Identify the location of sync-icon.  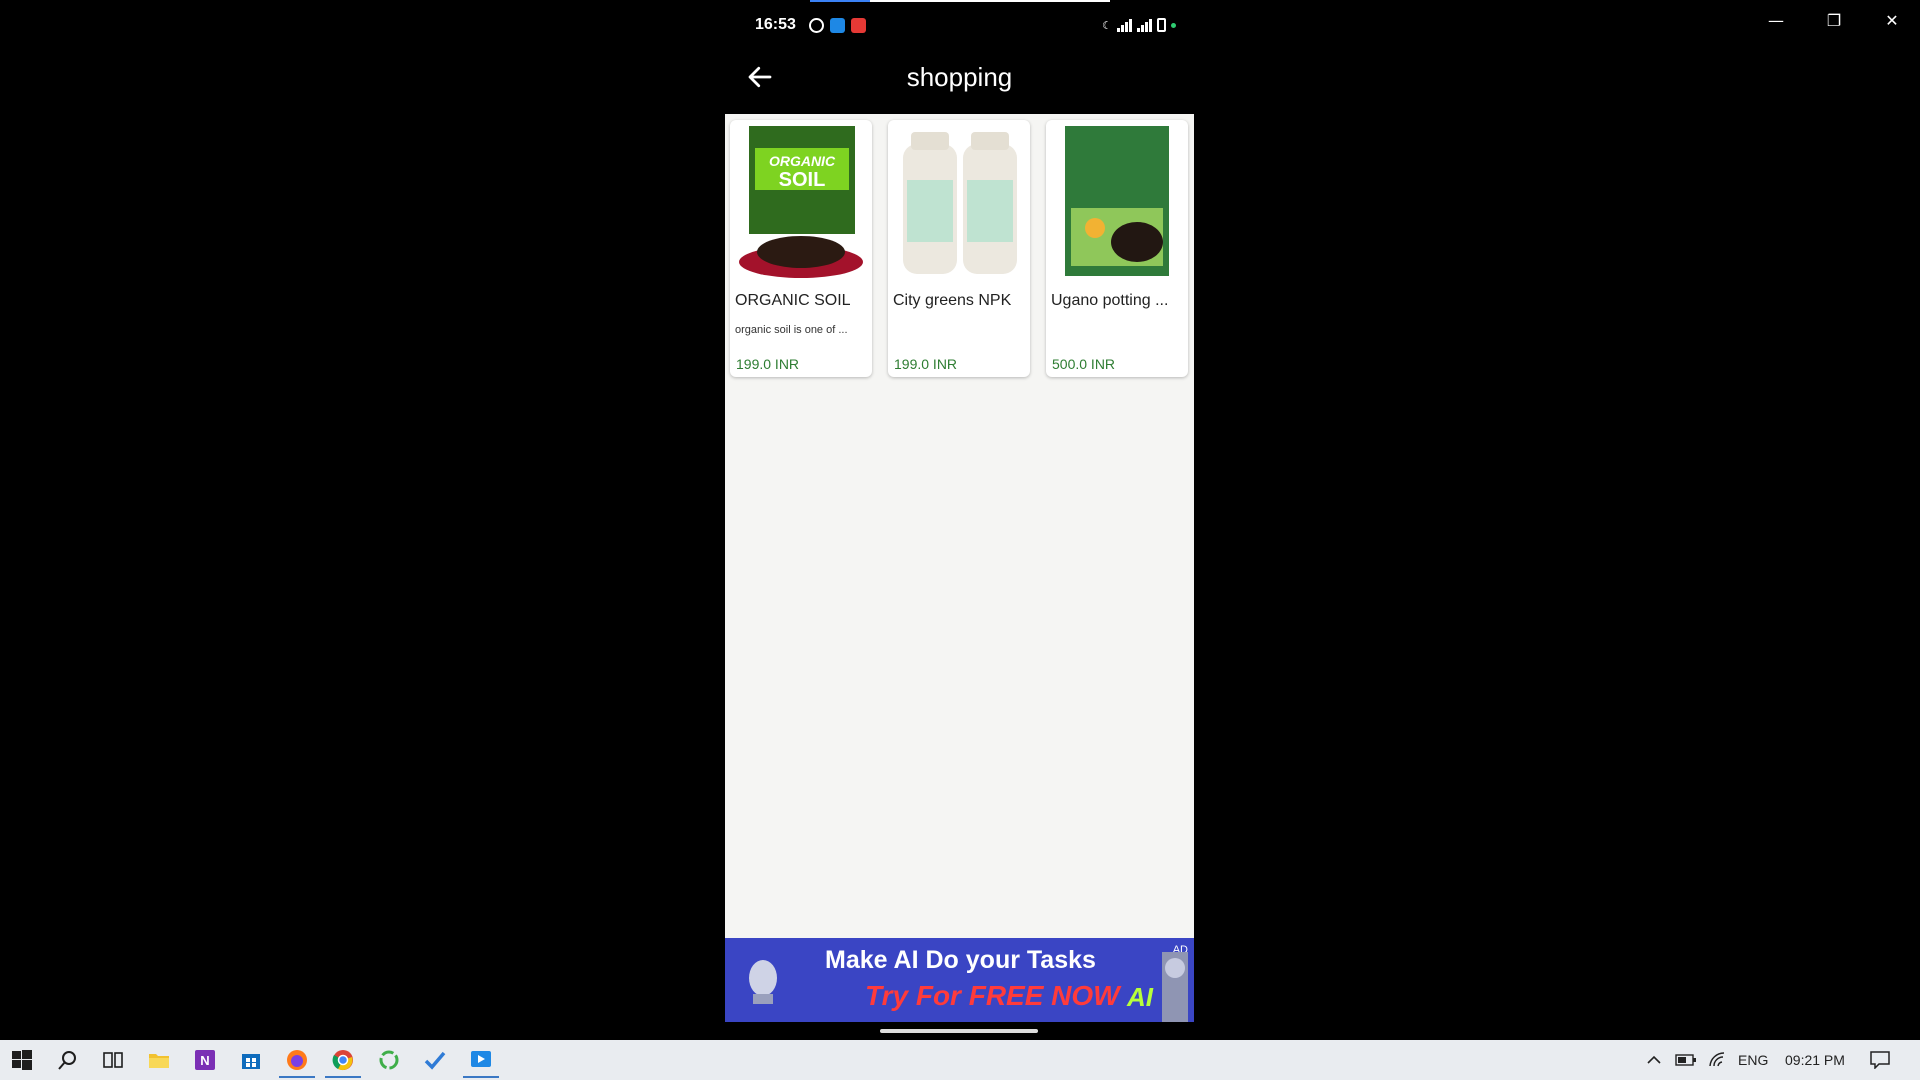
(389, 1060).